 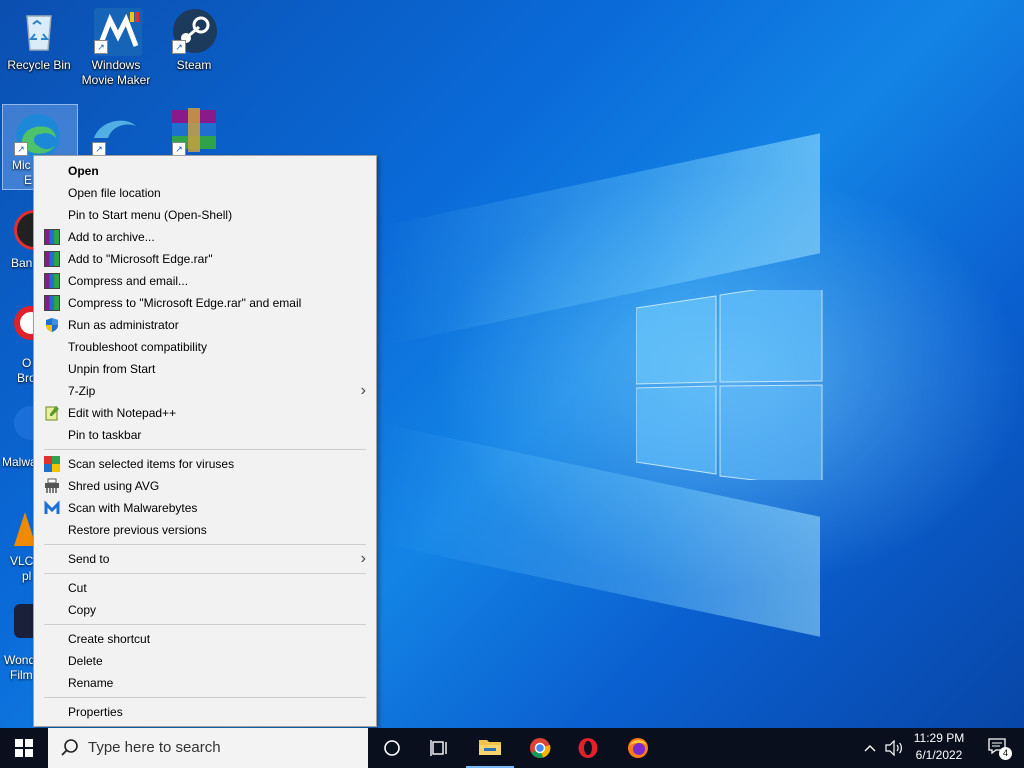 I want to click on menu-item-label: Open, so click(x=83, y=171).